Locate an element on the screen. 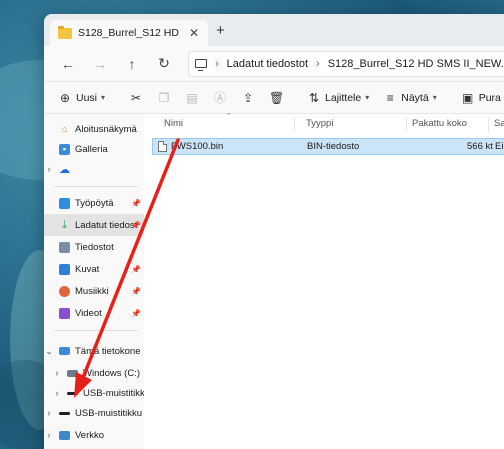 The image size is (504, 449). sidebar-label: Musiikki is located at coordinates (92, 291).